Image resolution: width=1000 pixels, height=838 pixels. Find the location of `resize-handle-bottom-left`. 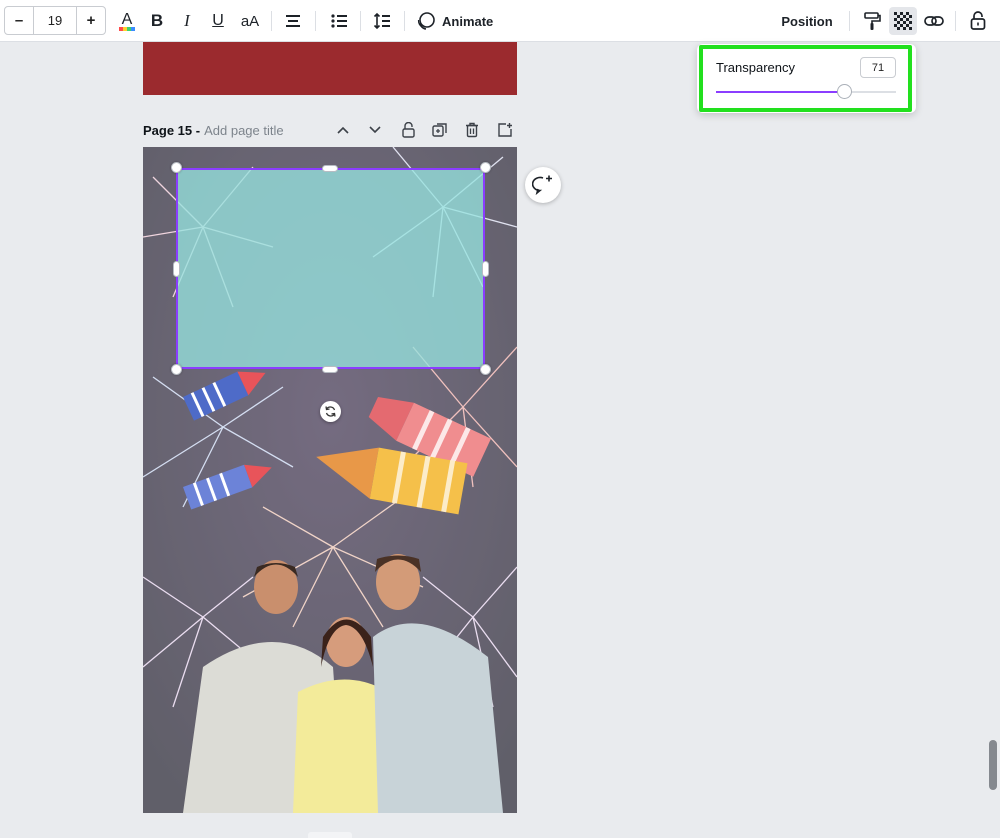

resize-handle-bottom-left is located at coordinates (176, 369).